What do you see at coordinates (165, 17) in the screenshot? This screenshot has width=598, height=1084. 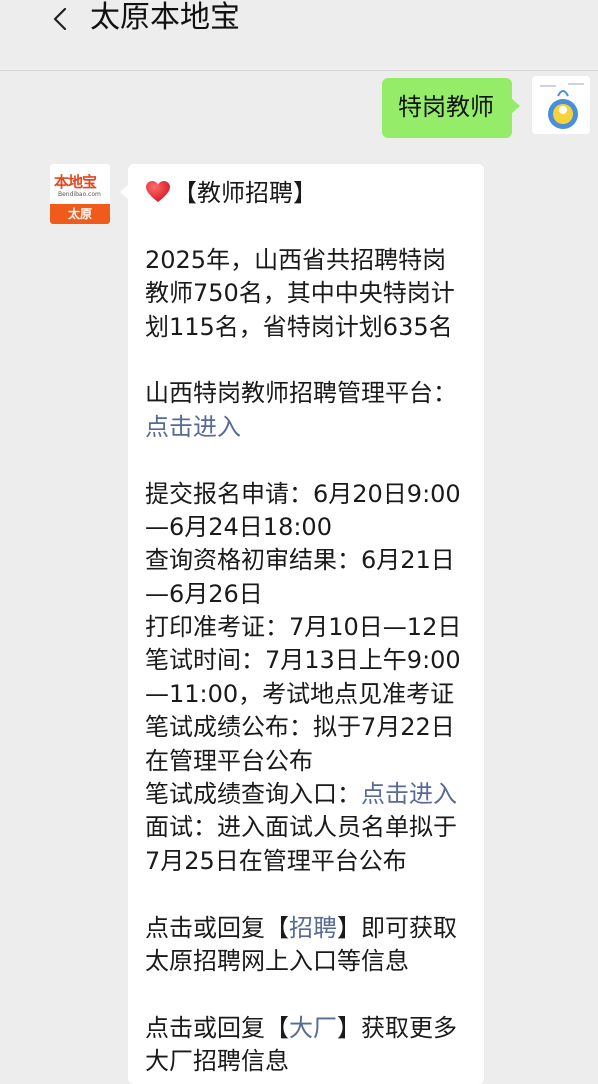 I see `chat-title: 太原本地宝` at bounding box center [165, 17].